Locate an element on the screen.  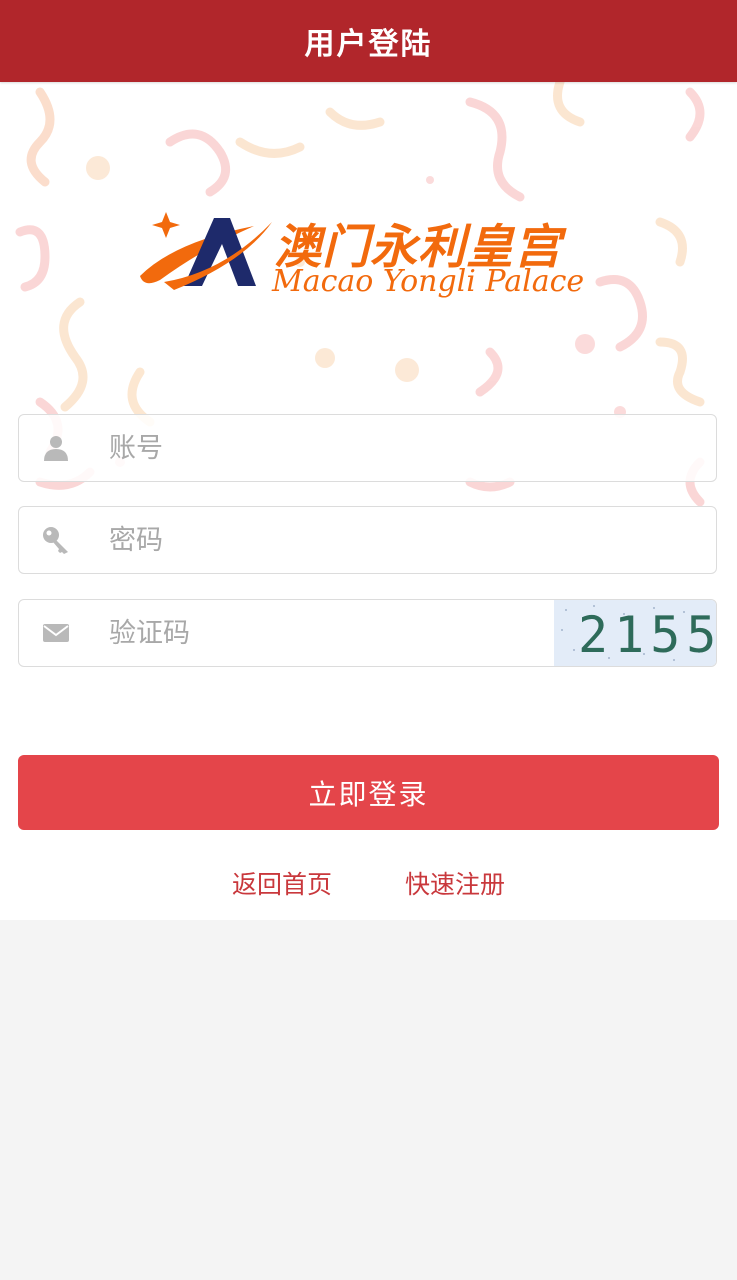
brand-name-en: Macao Yongli Palace is located at coordinates (428, 281).